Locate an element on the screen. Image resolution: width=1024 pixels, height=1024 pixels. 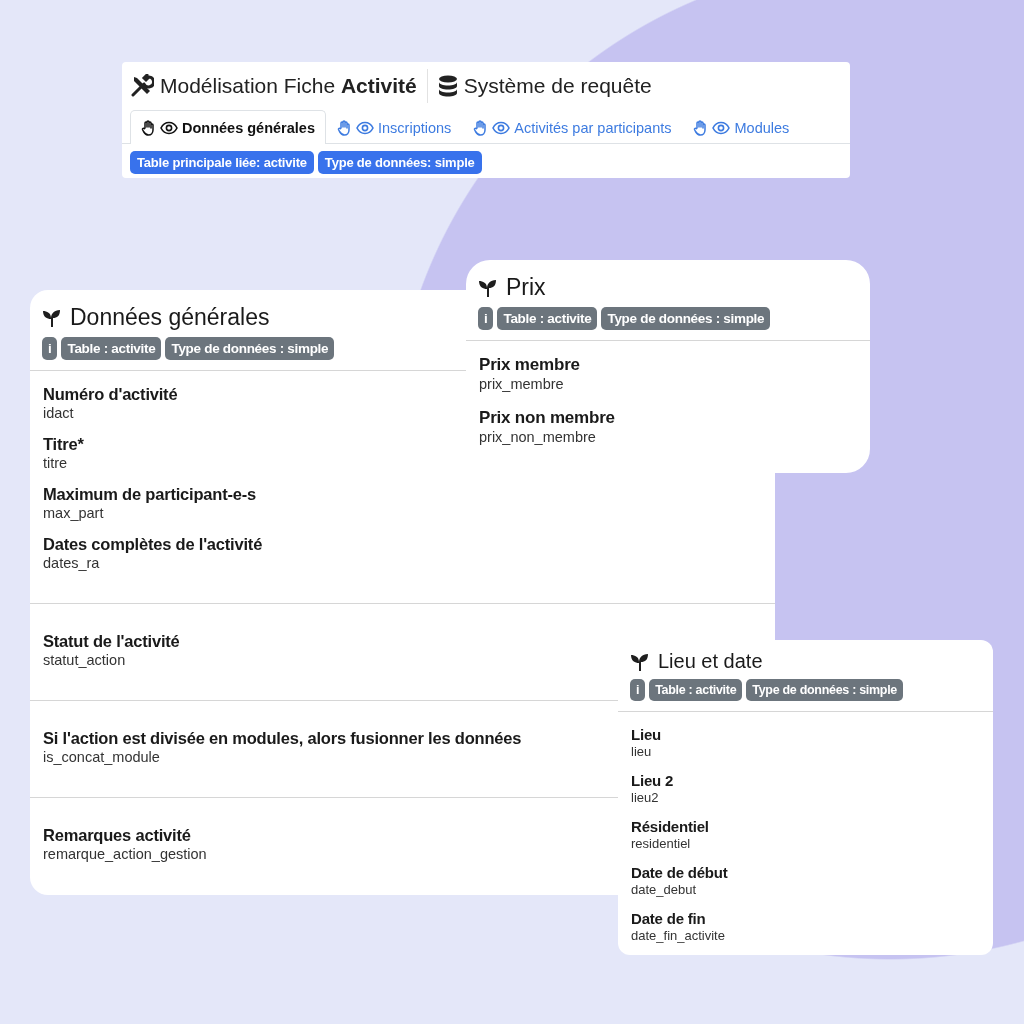
field-label: Statut de l'activité is located at coordinates (111, 641).